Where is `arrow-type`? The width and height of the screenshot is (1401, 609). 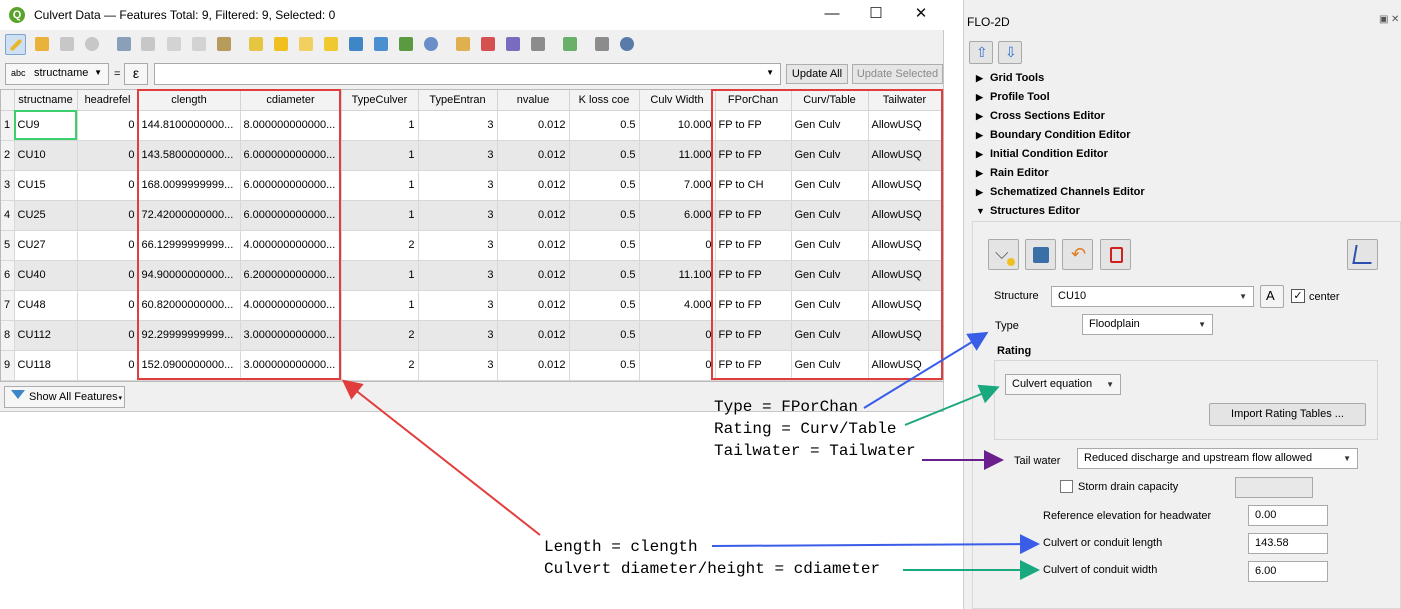 arrow-type is located at coordinates (926, 370).